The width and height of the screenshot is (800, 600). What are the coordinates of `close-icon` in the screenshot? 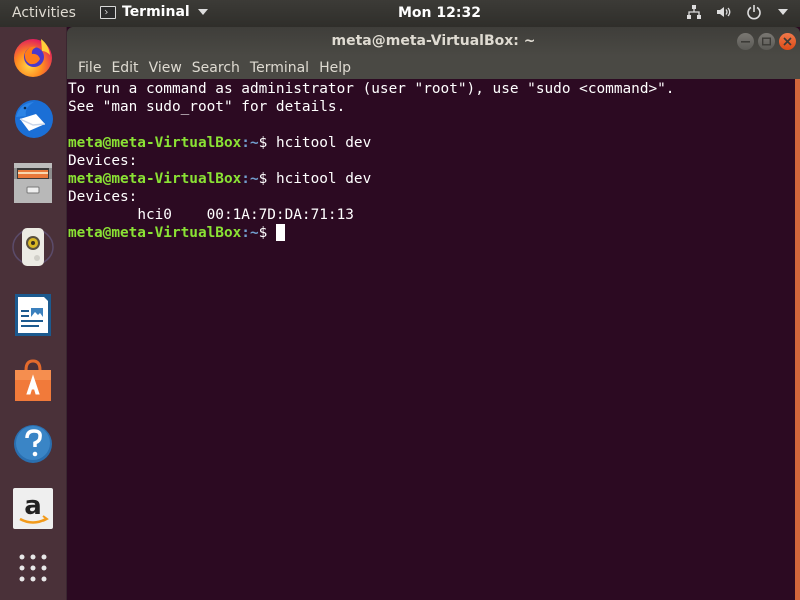 It's located at (787, 41).